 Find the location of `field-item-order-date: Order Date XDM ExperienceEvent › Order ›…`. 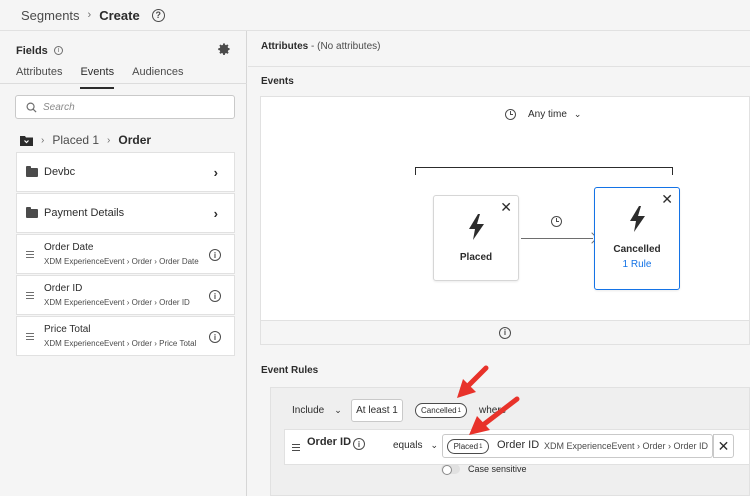

field-item-order-date: Order Date XDM ExperienceEvent › Order ›… is located at coordinates (125, 254).